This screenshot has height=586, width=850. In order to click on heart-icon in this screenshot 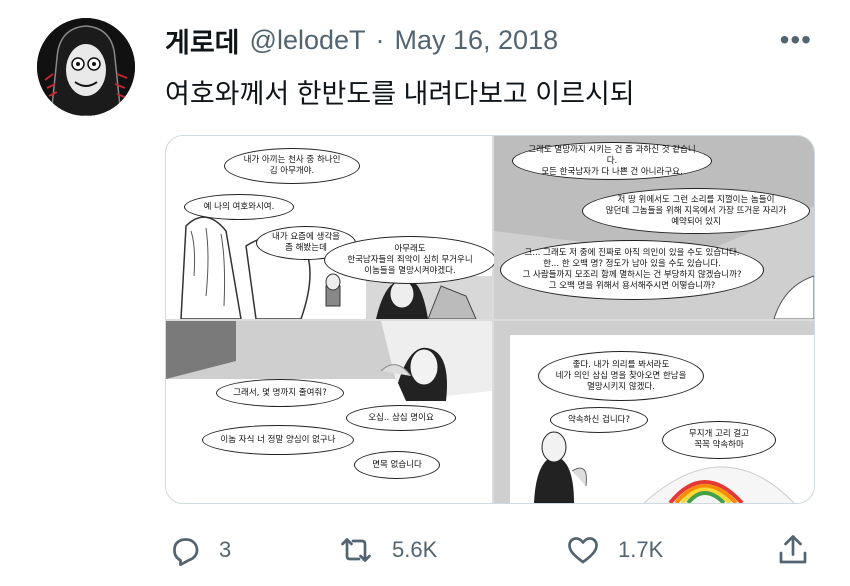, I will do `click(583, 550)`.